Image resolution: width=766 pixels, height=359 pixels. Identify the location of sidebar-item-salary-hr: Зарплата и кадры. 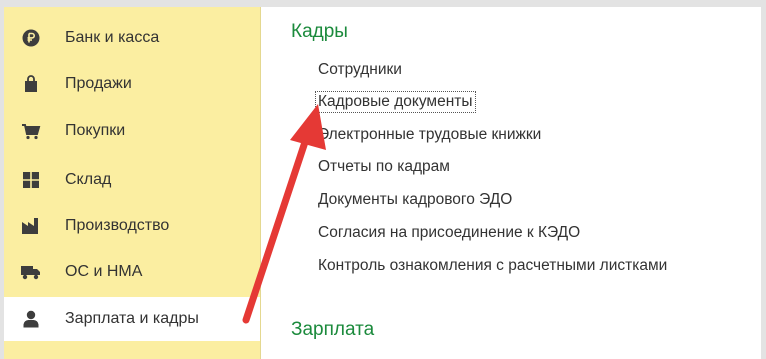
(132, 319).